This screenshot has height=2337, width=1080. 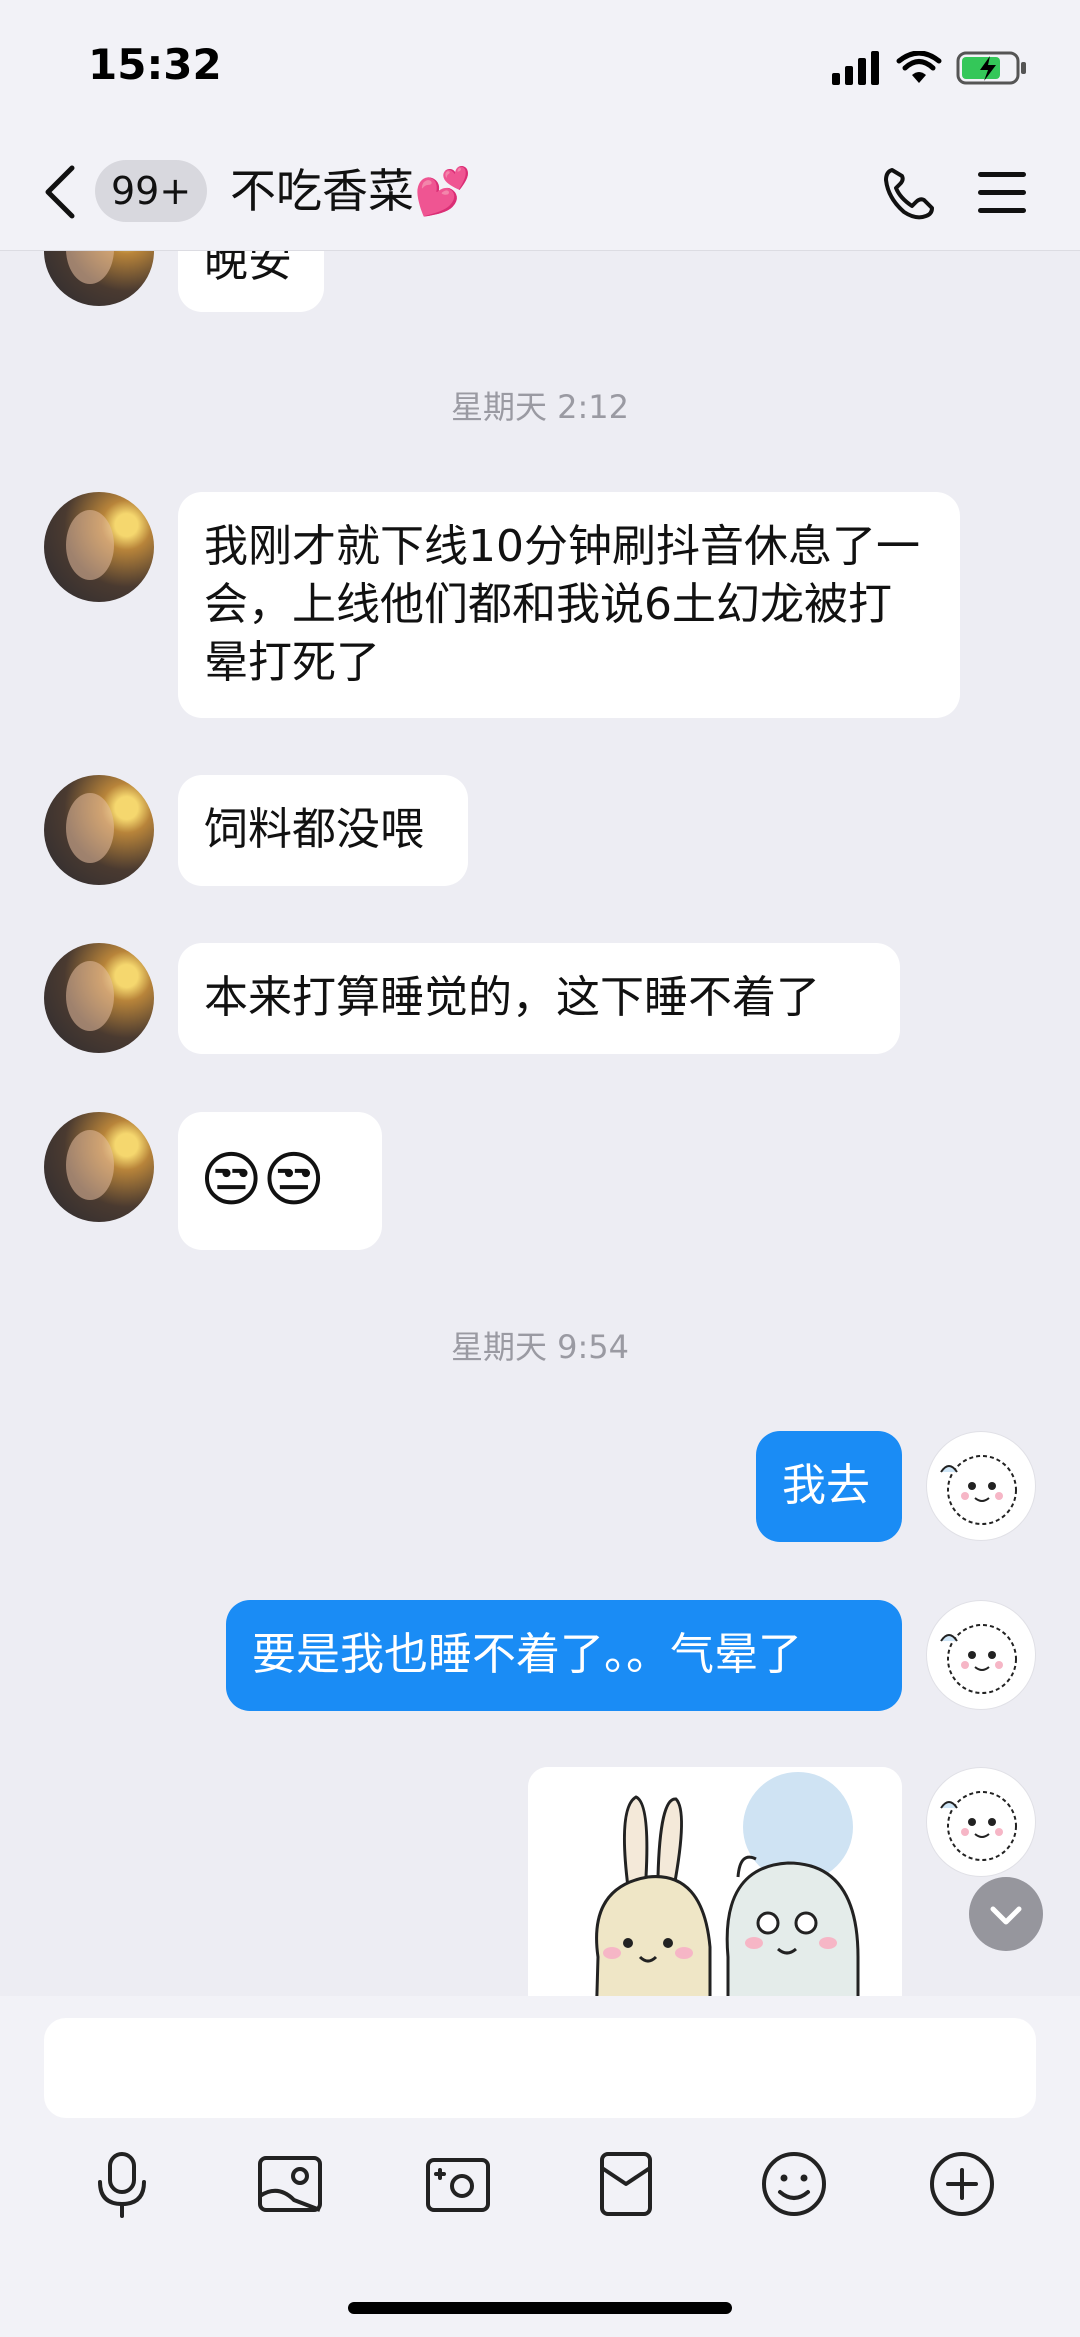 What do you see at coordinates (855, 68) in the screenshot?
I see `signal-icon` at bounding box center [855, 68].